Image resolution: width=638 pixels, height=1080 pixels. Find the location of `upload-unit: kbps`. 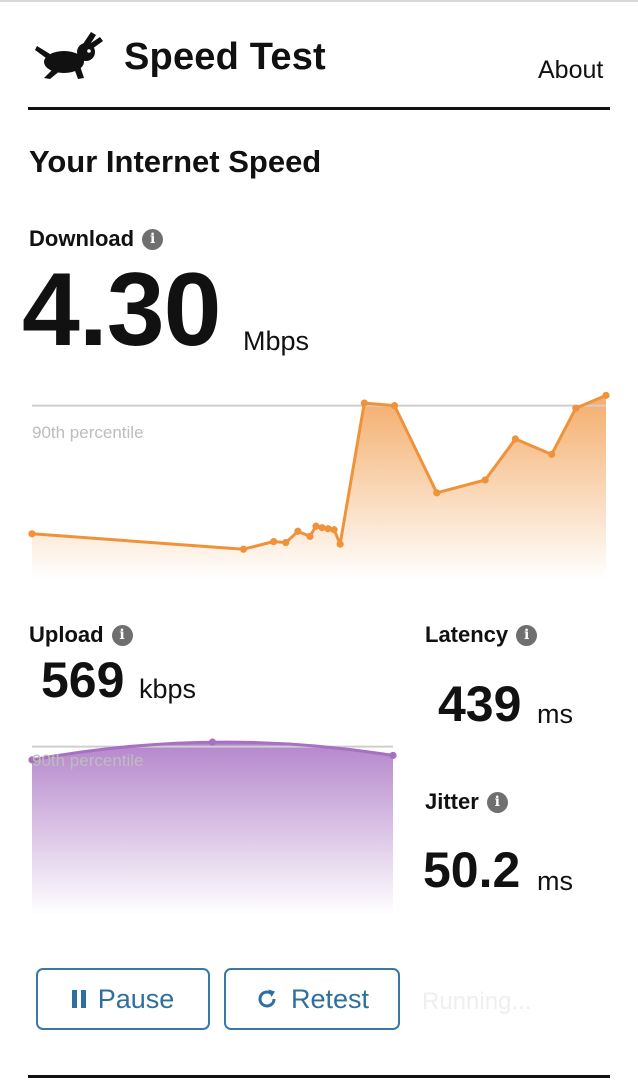

upload-unit: kbps is located at coordinates (168, 689).